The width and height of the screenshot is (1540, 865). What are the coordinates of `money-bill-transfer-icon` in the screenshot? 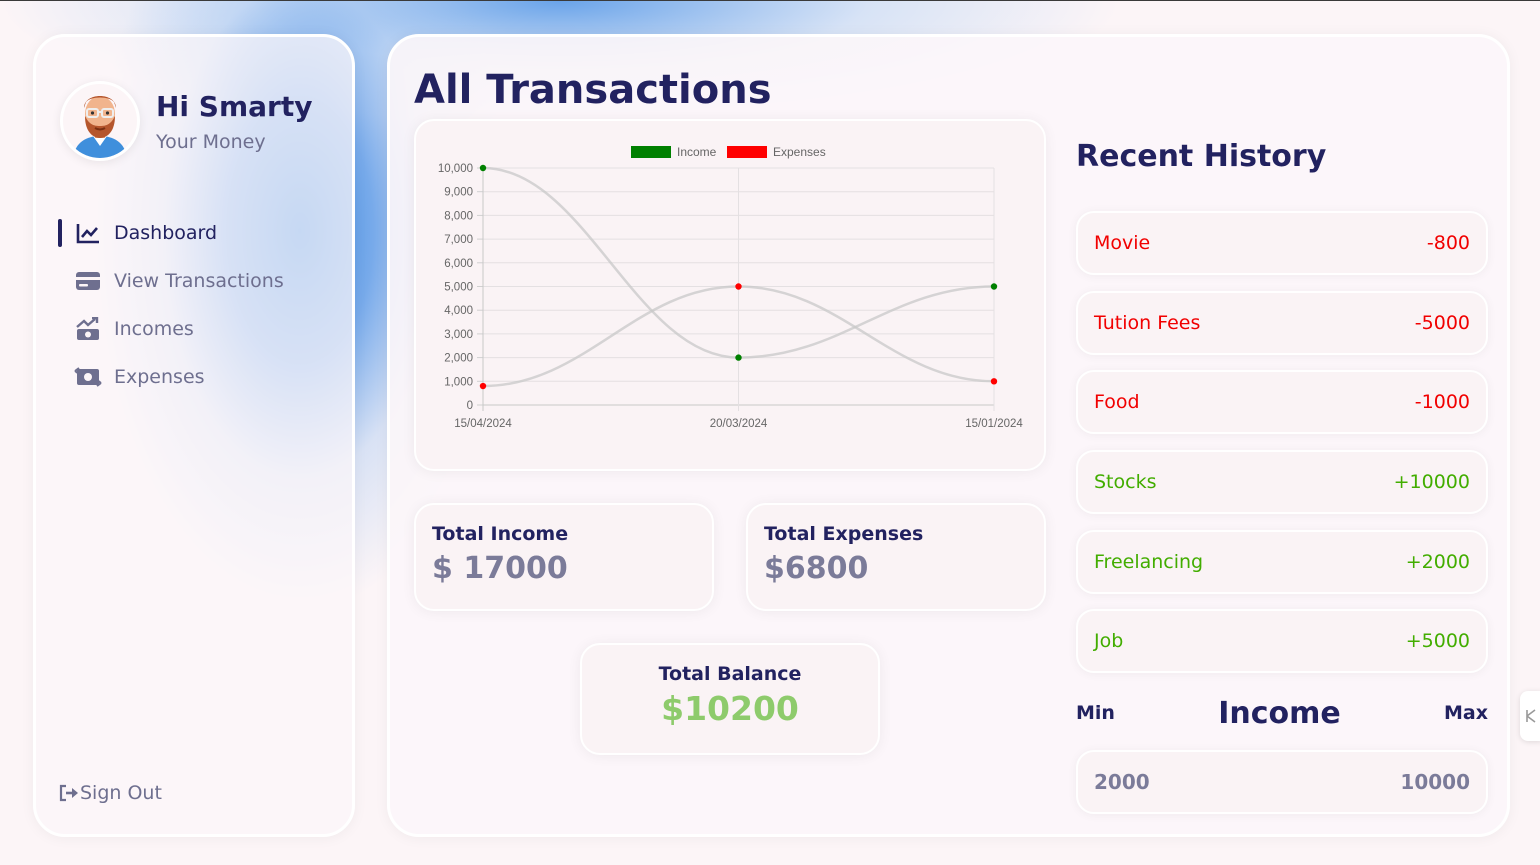 It's located at (88, 377).